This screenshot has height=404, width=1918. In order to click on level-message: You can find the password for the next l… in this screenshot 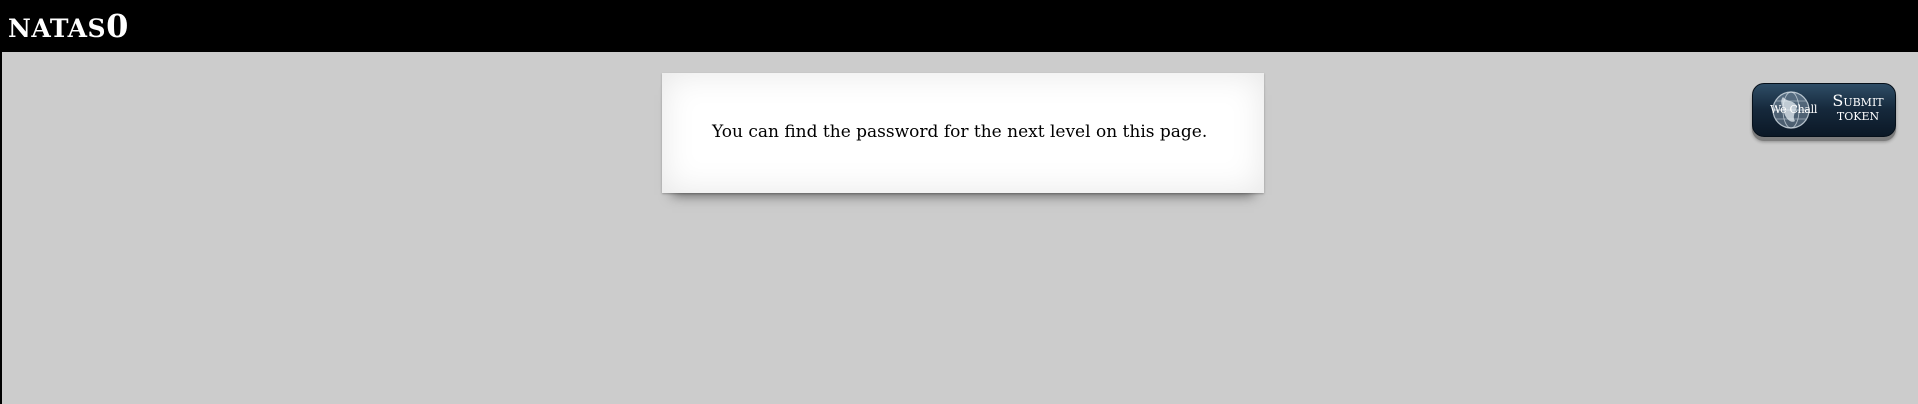, I will do `click(960, 132)`.